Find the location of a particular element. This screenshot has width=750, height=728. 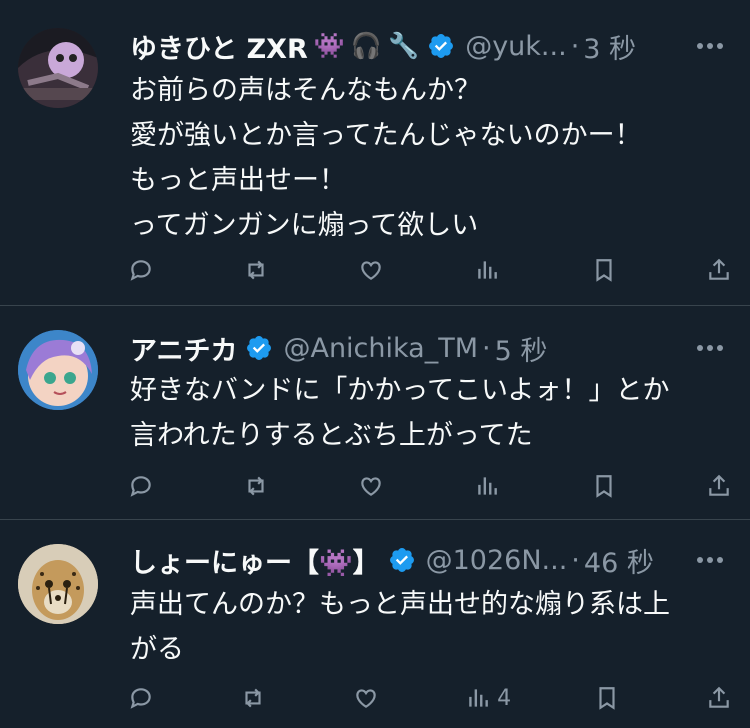

action-bar: 4 is located at coordinates (432, 698).